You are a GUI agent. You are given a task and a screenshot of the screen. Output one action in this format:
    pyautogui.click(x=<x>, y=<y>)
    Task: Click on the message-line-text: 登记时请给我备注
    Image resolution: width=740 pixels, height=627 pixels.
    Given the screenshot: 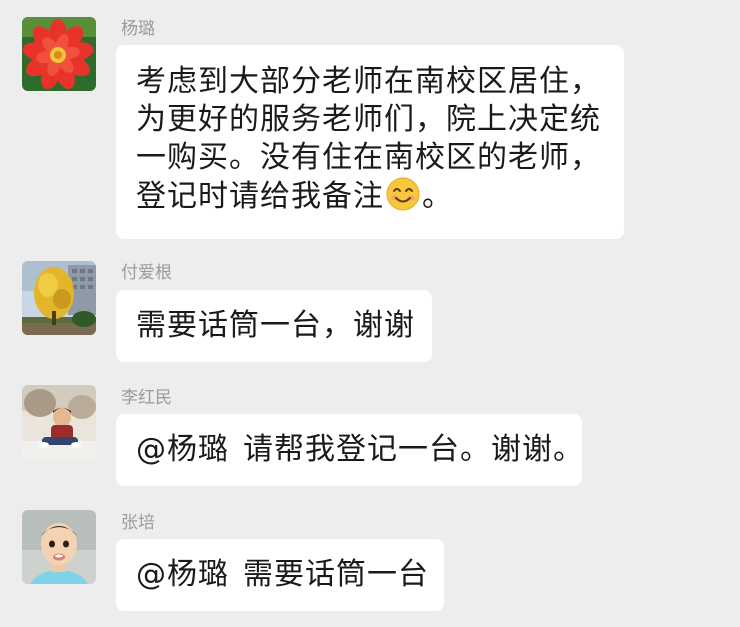 What is the action you would take?
    pyautogui.click(x=260, y=196)
    